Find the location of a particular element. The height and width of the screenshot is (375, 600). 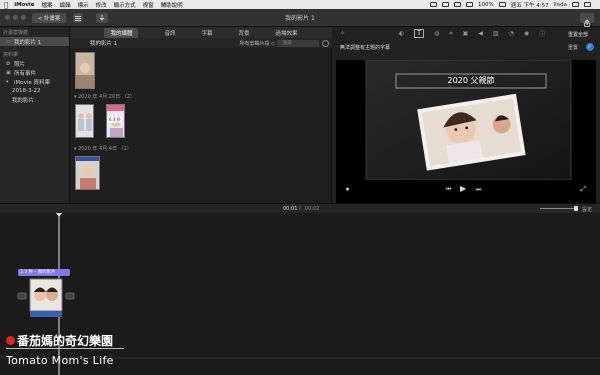

share-button is located at coordinates (587, 20).